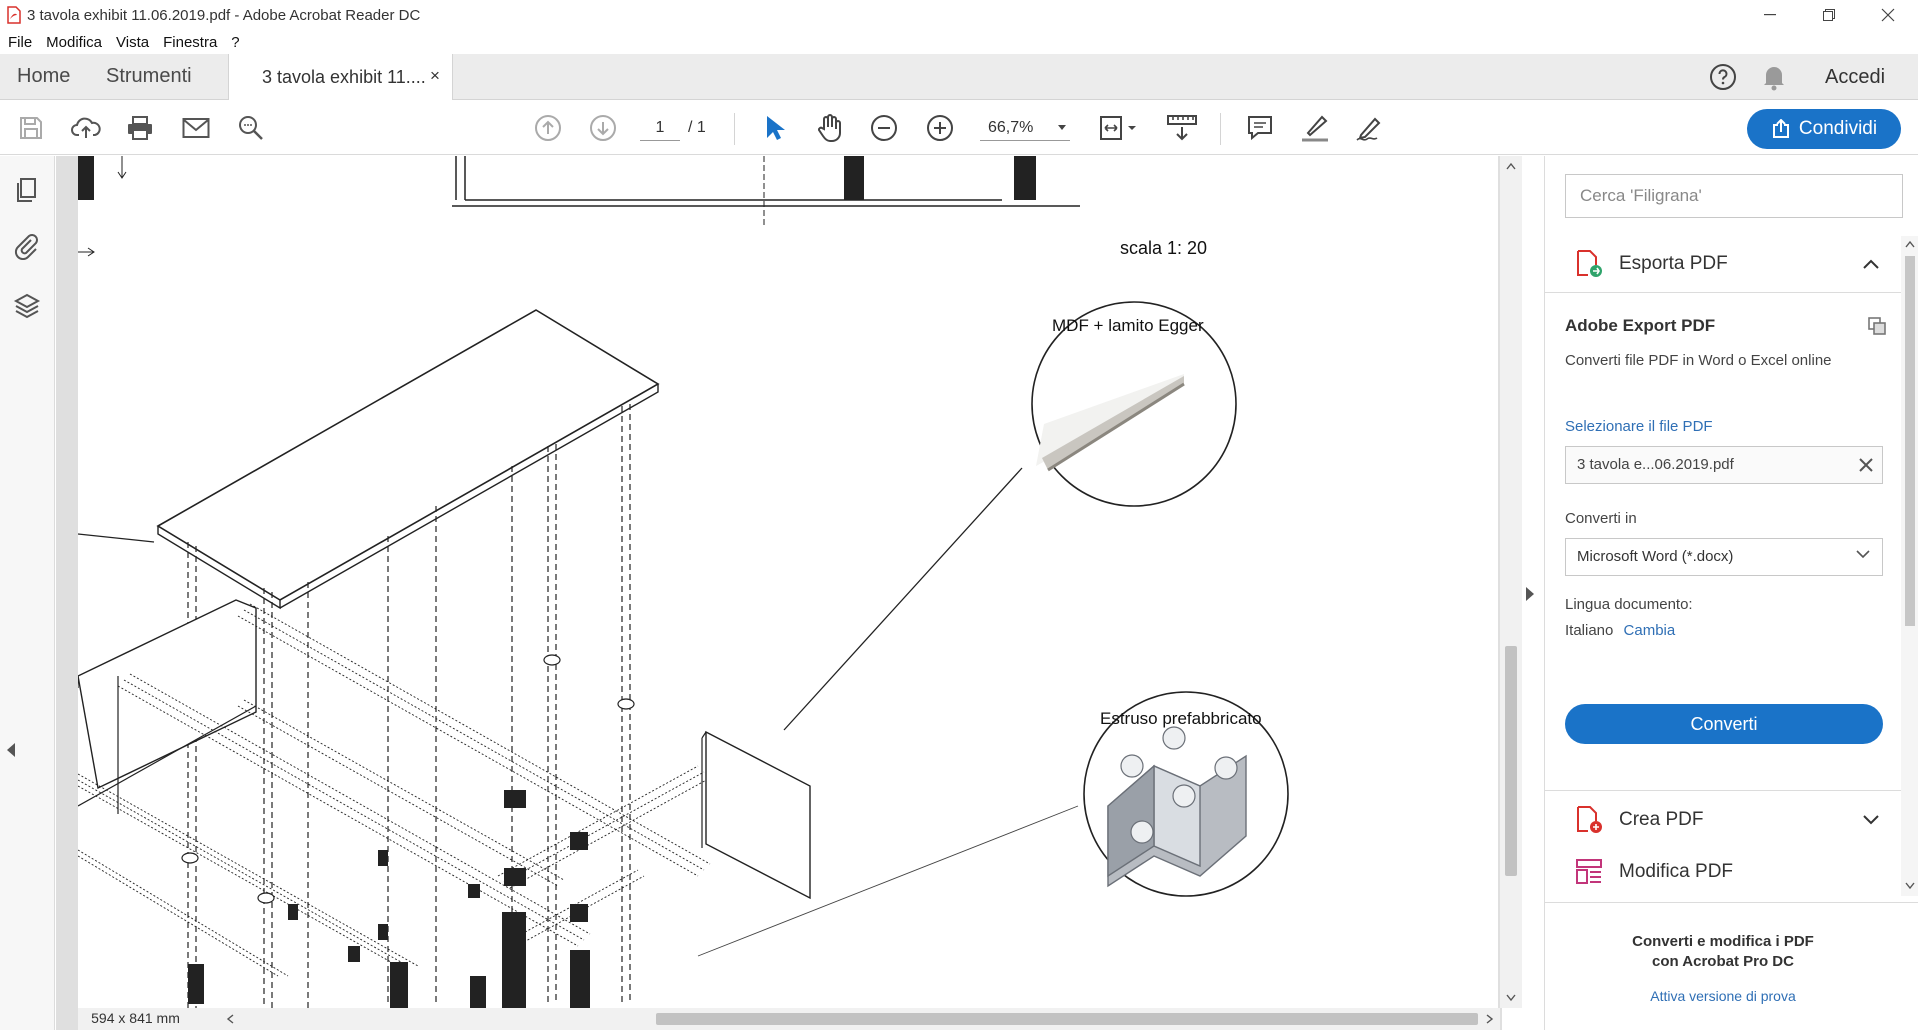  I want to click on layers-icon, so click(27, 306).